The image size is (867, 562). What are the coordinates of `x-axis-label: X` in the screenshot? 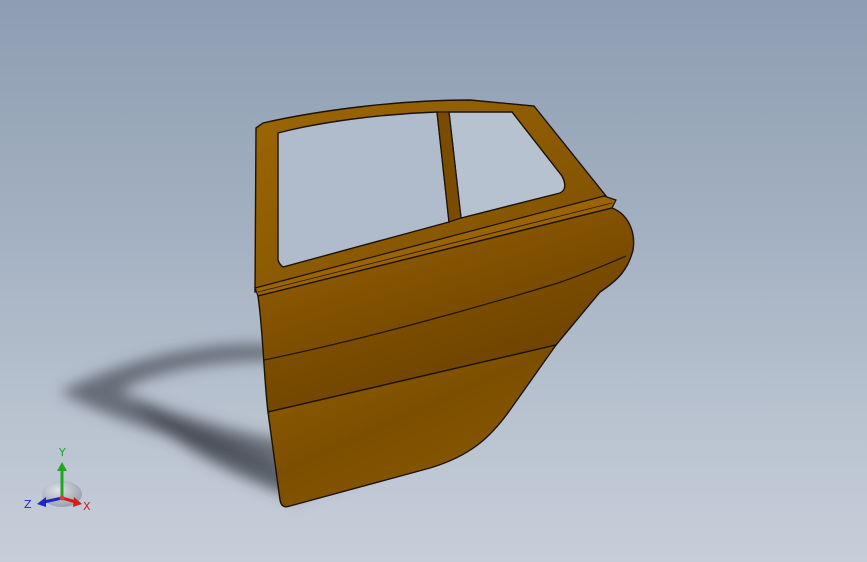 It's located at (87, 506).